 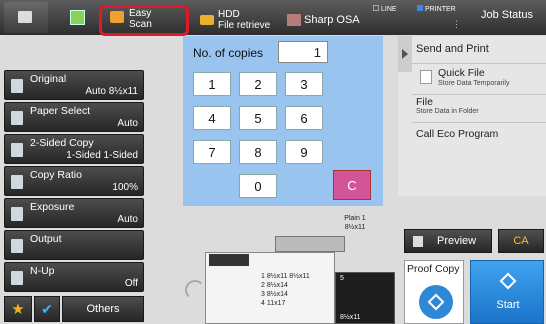 What do you see at coordinates (303, 52) in the screenshot?
I see `copies-field: 1` at bounding box center [303, 52].